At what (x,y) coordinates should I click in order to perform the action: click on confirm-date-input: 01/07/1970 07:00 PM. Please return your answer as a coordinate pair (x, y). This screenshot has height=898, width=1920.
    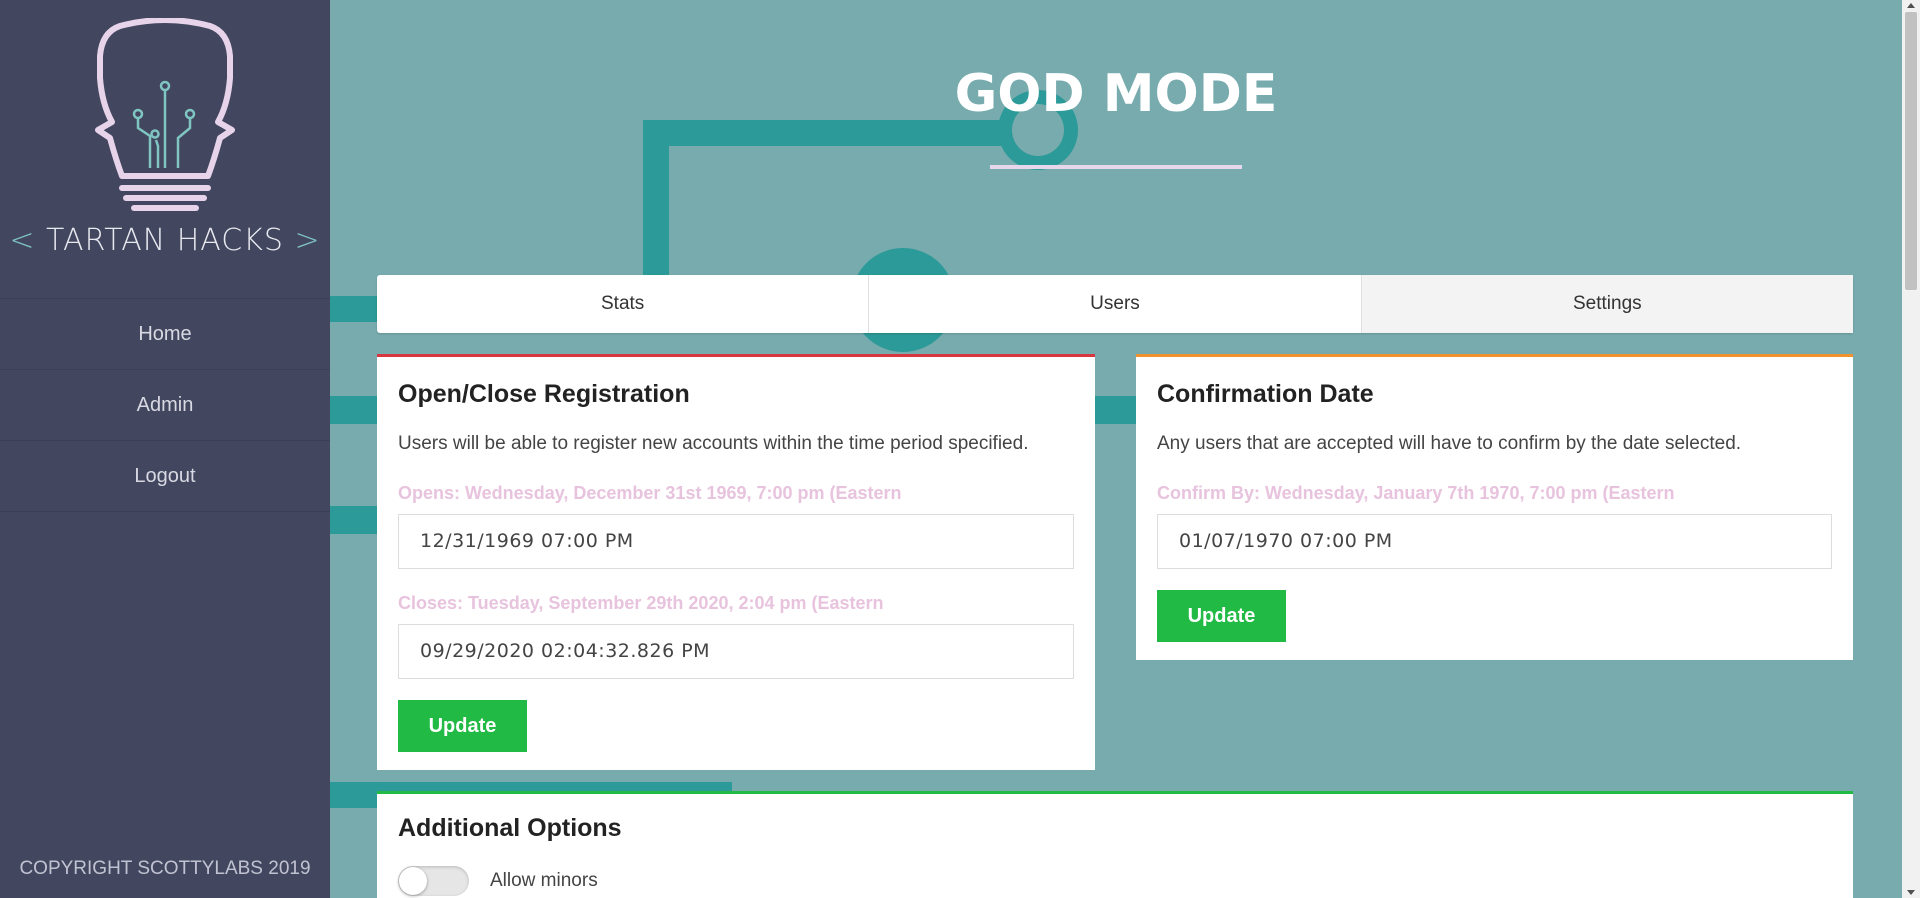
    Looking at the image, I should click on (1494, 541).